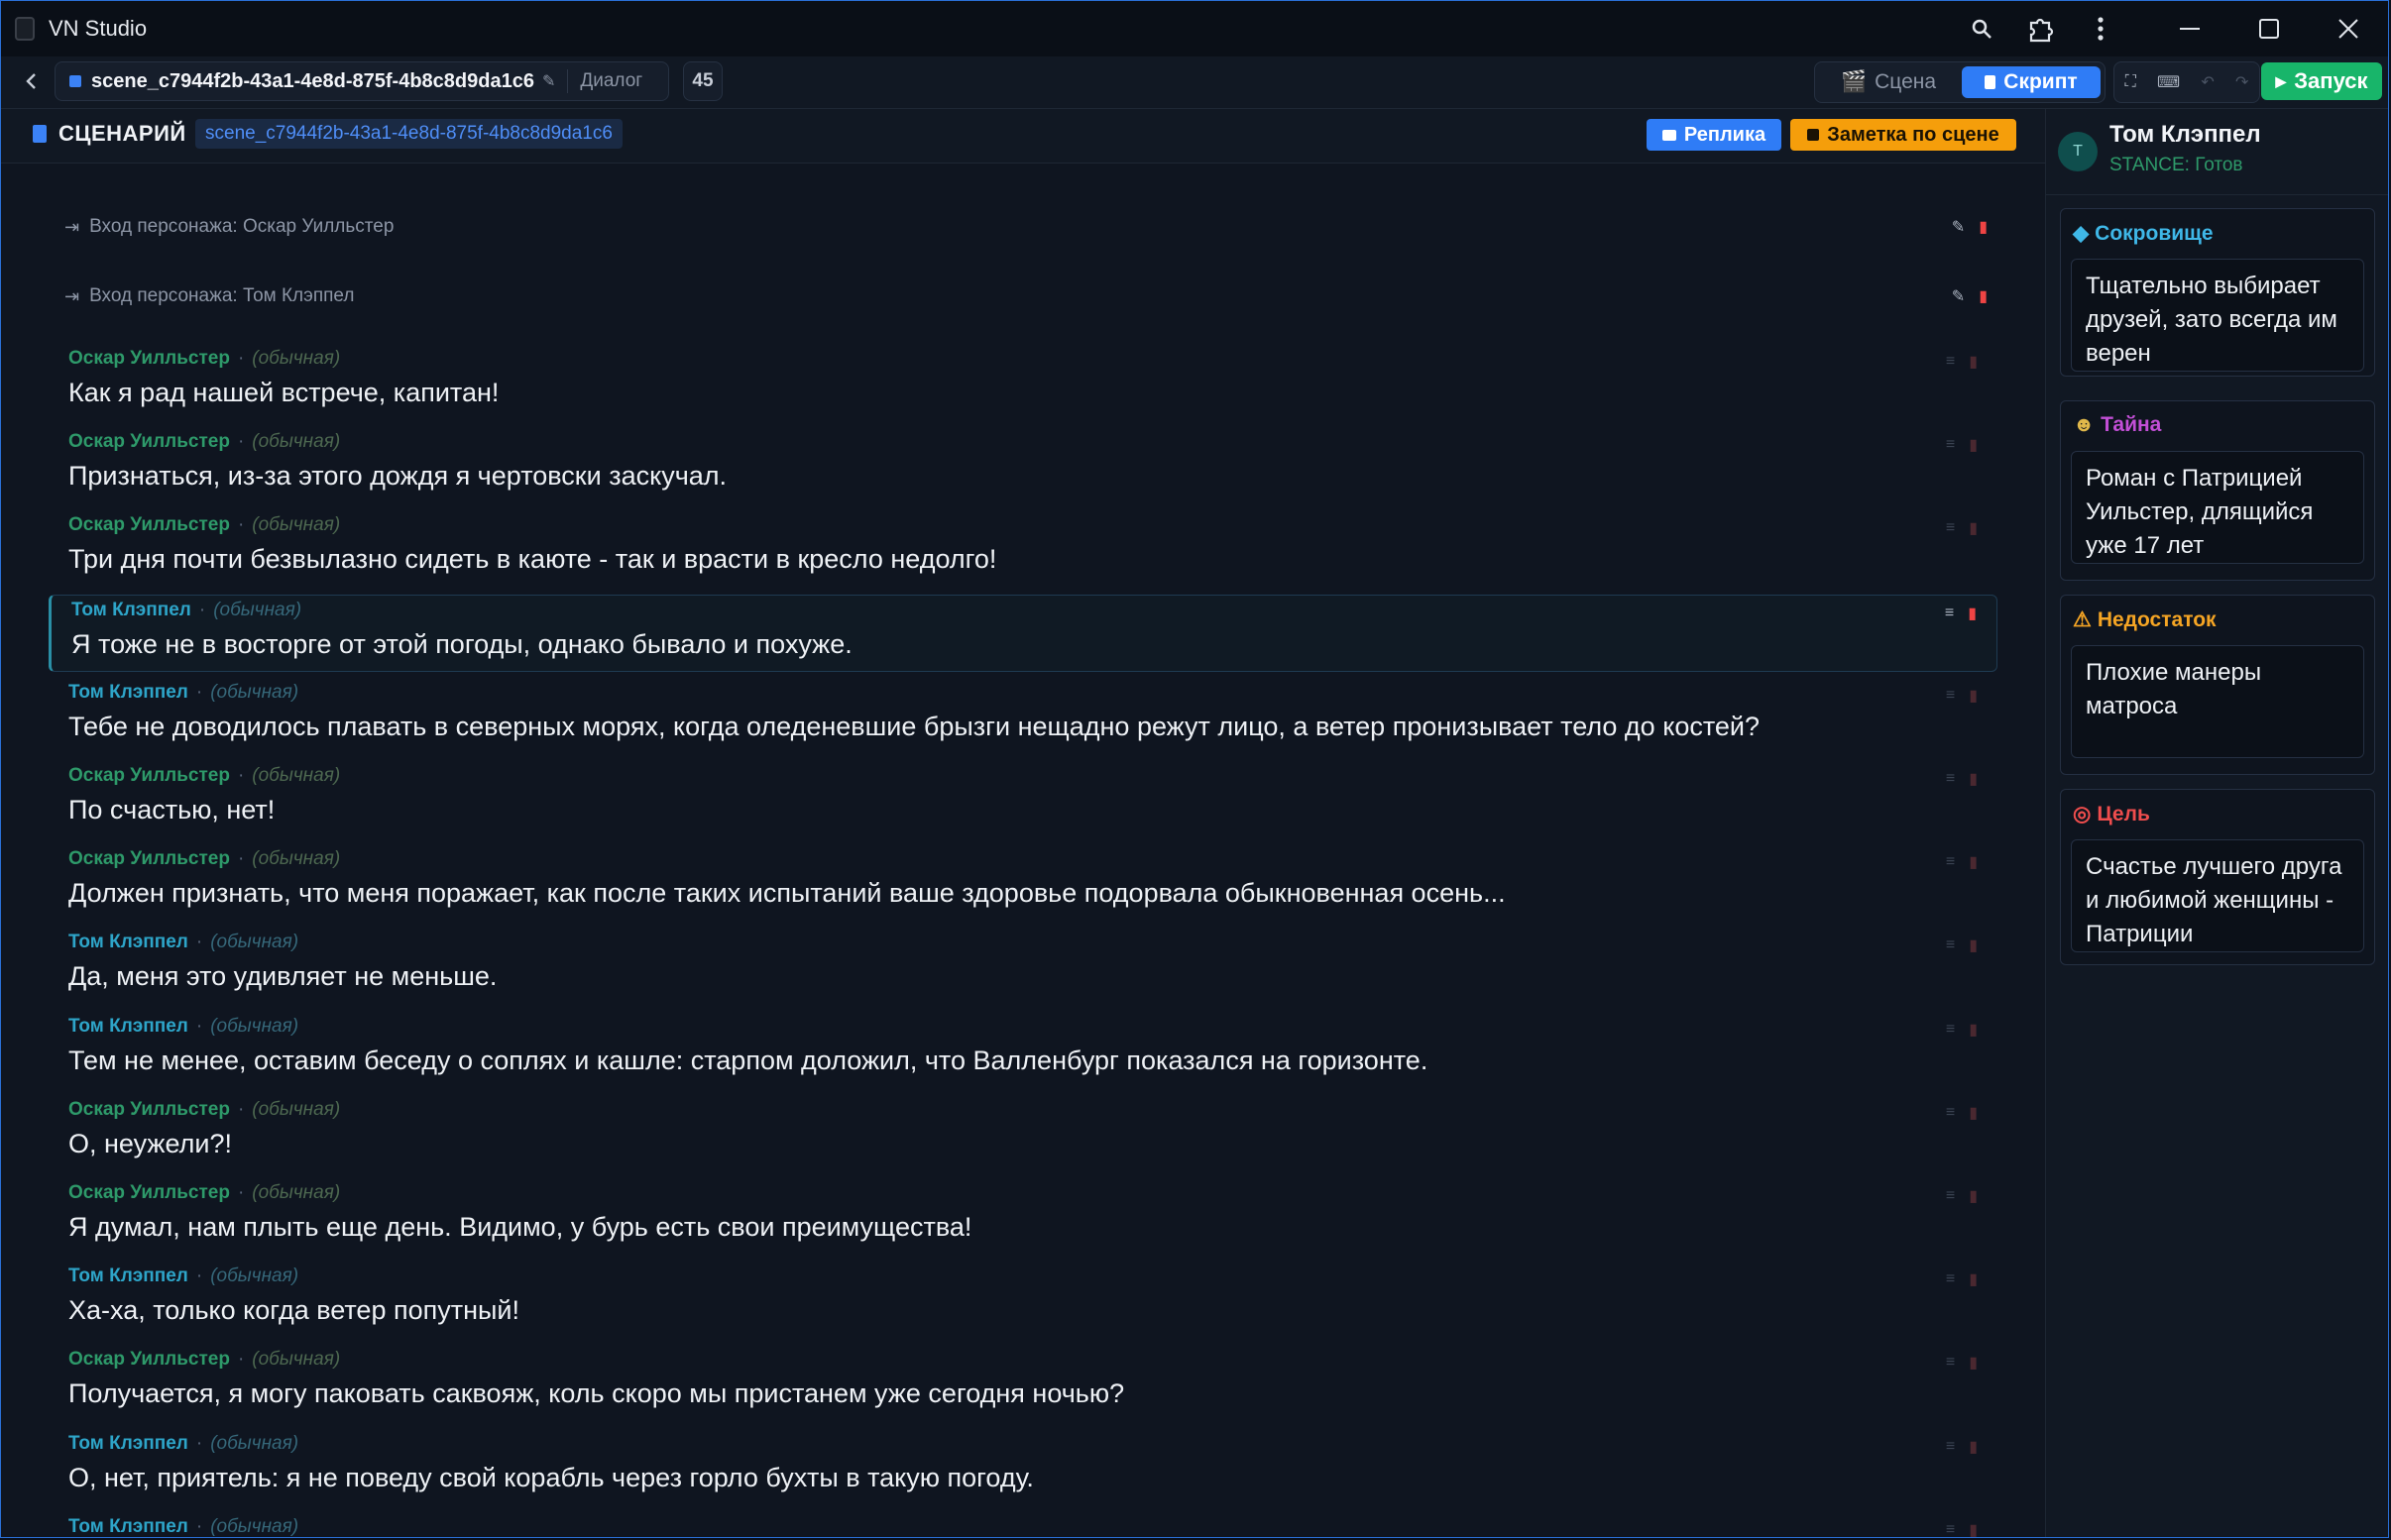 The width and height of the screenshot is (2391, 1540). I want to click on entry-row: ⇥ Вход персонажа: Том Клэппел ✎ ▮, so click(1026, 296).